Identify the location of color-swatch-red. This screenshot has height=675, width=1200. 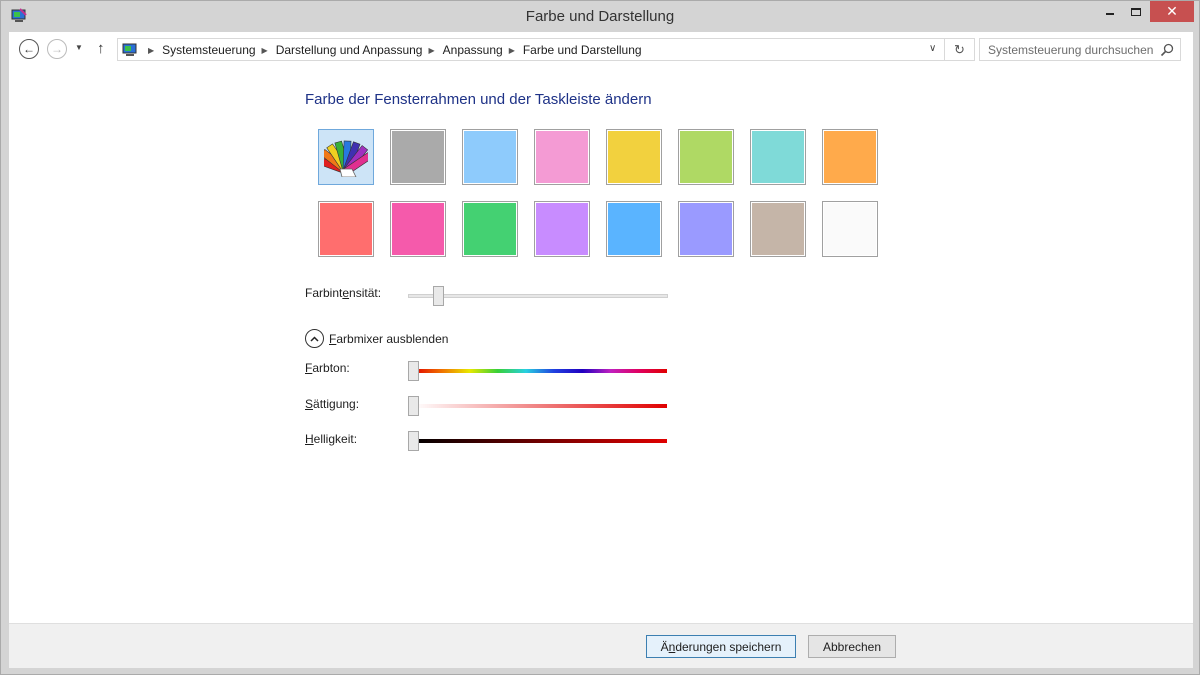
(346, 229).